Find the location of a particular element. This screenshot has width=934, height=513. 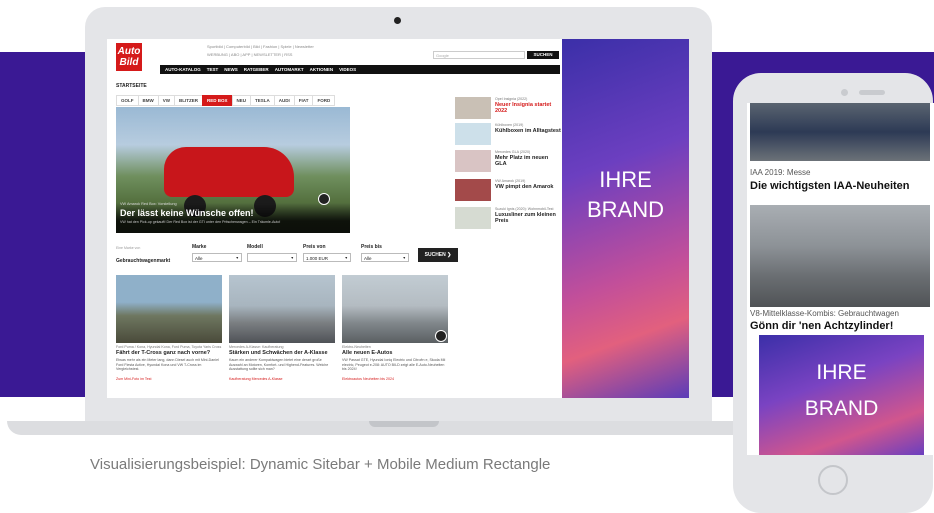

tab-red-box: RED BOX is located at coordinates (217, 100).